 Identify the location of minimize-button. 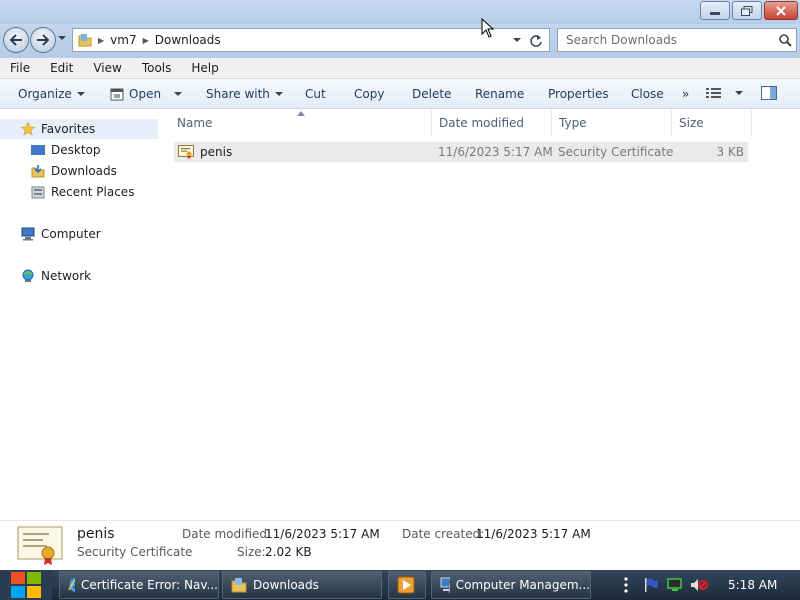
(715, 10).